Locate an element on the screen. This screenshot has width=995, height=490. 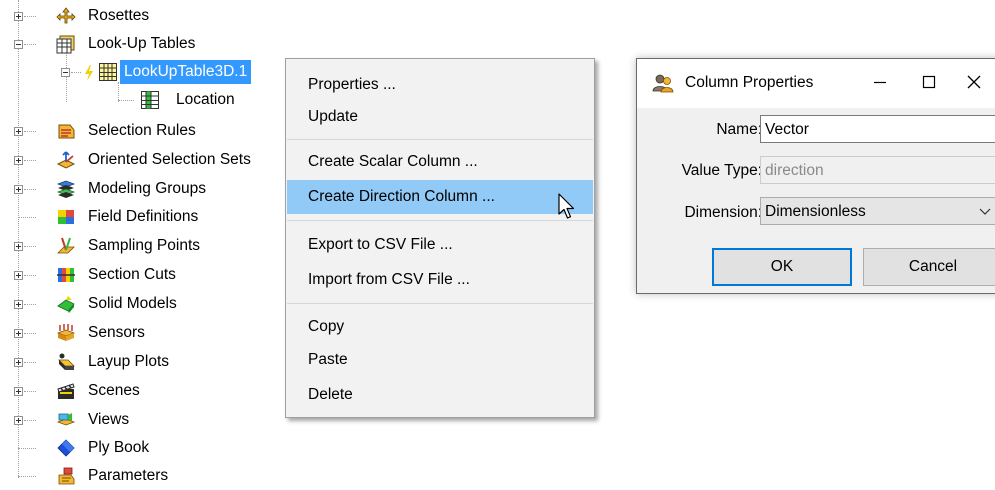
users-icon is located at coordinates (663, 83).